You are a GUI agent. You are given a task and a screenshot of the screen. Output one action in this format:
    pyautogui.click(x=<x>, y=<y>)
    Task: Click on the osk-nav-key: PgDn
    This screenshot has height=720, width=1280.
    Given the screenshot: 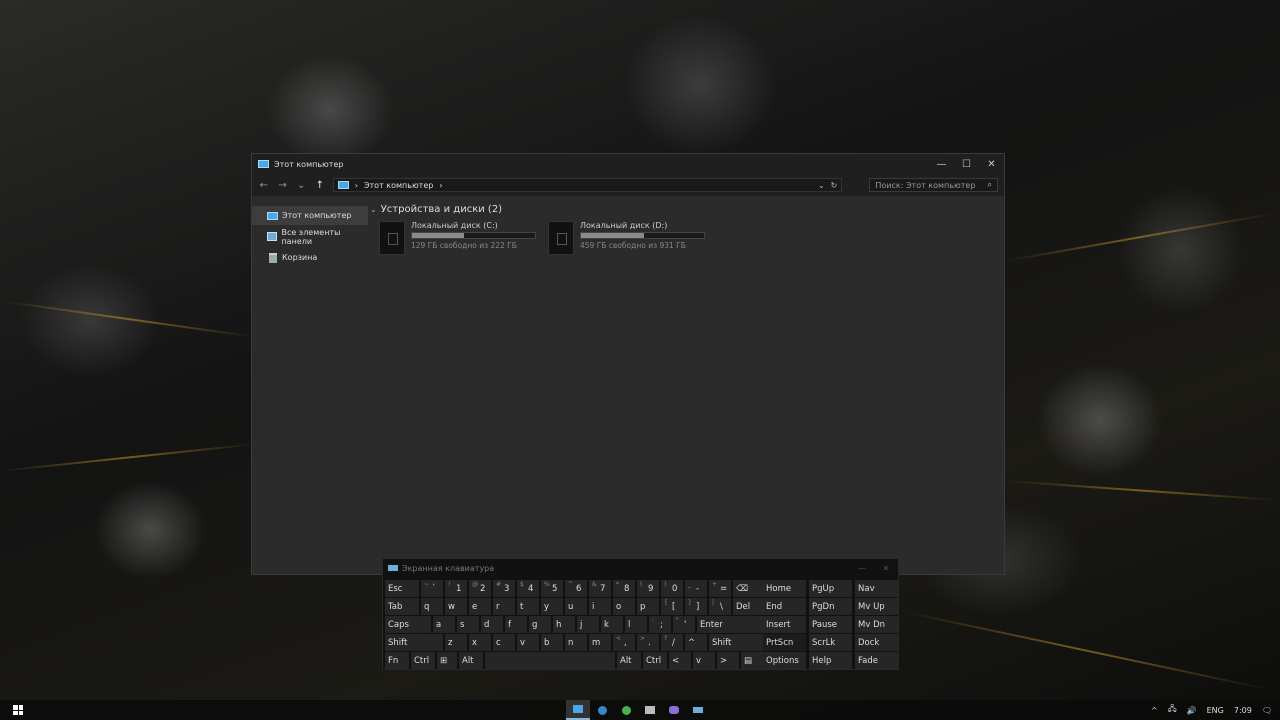 What is the action you would take?
    pyautogui.click(x=830, y=606)
    